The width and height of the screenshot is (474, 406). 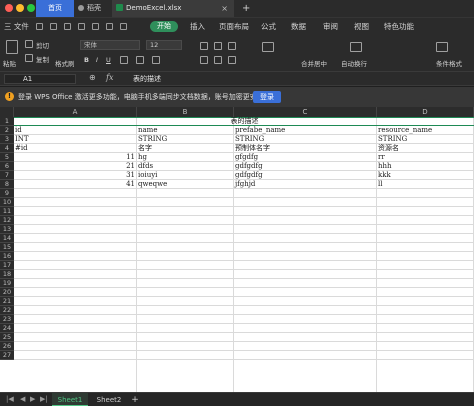 What do you see at coordinates (97, 60) in the screenshot?
I see `italic-icon: I` at bounding box center [97, 60].